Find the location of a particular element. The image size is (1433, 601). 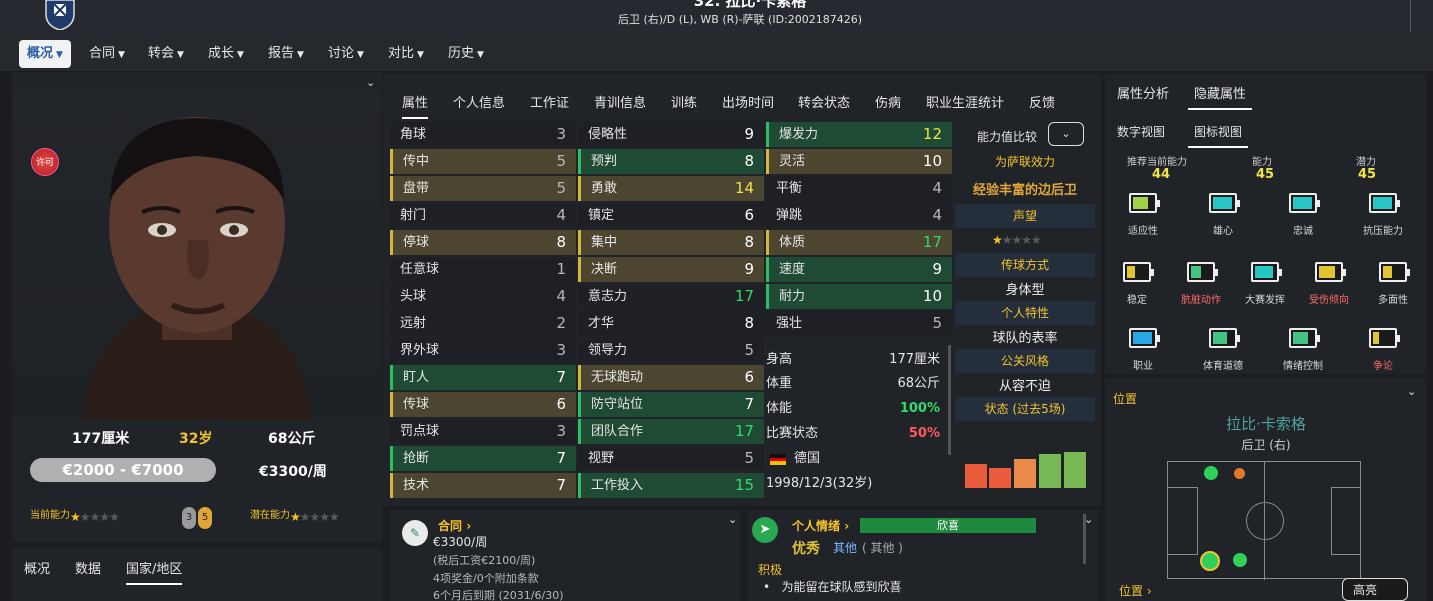

attribute-row: 意志力 17 is located at coordinates (671, 296).